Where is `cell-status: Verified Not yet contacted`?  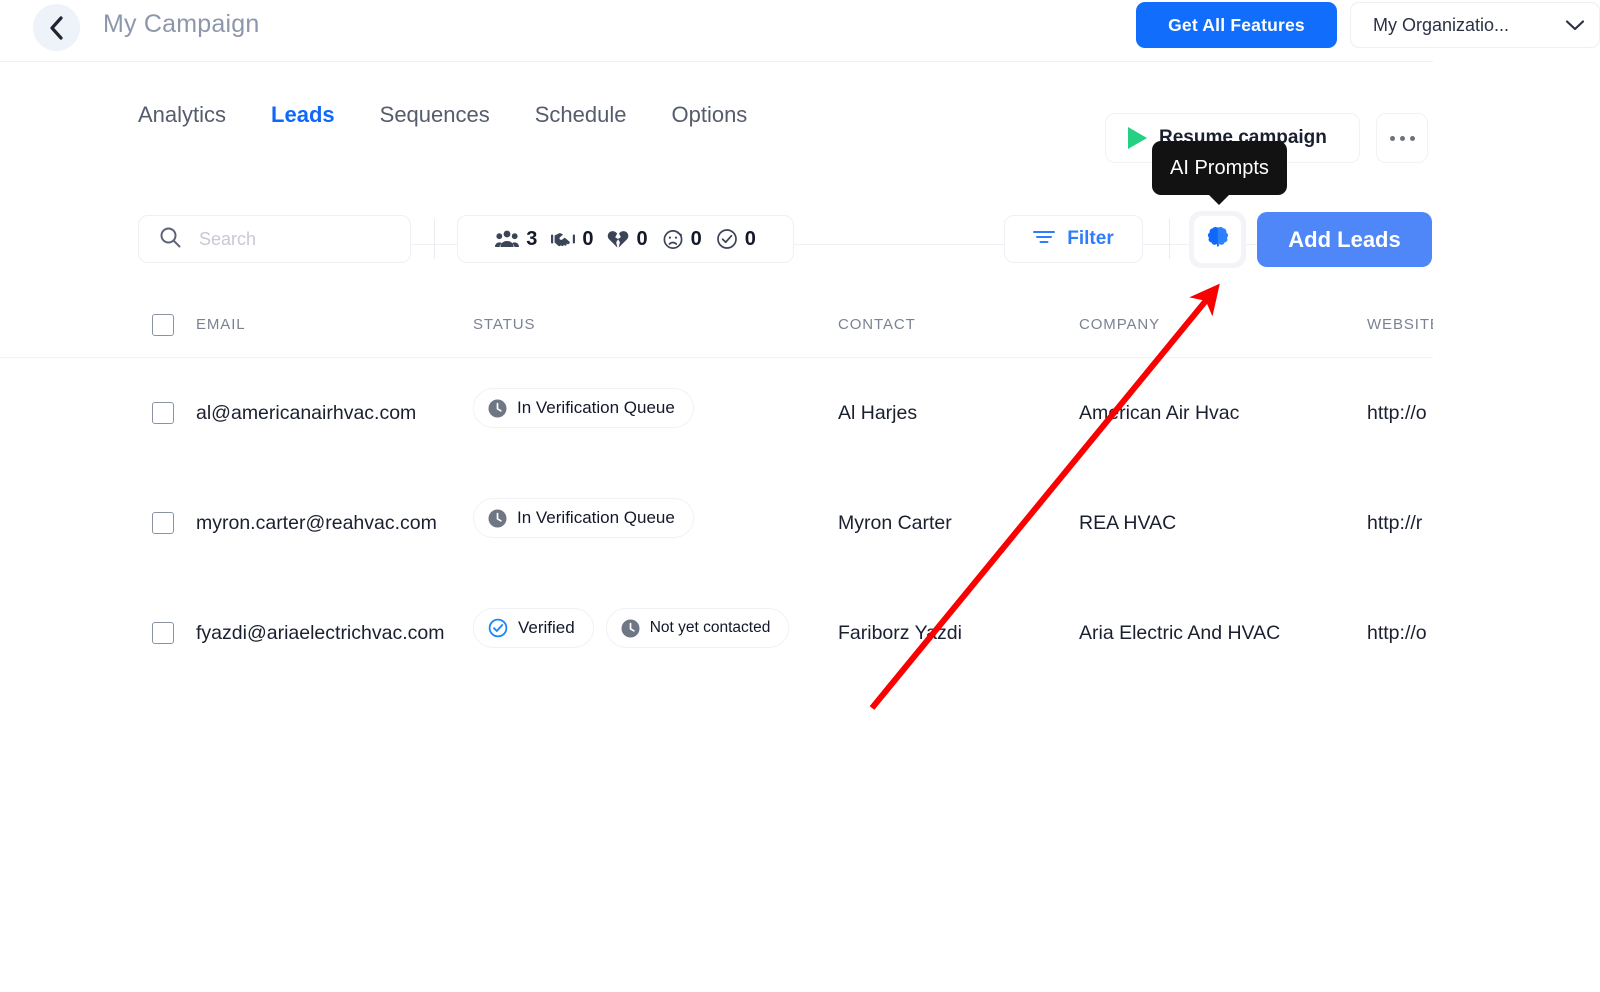 cell-status: Verified Not yet contacted is located at coordinates (631, 628).